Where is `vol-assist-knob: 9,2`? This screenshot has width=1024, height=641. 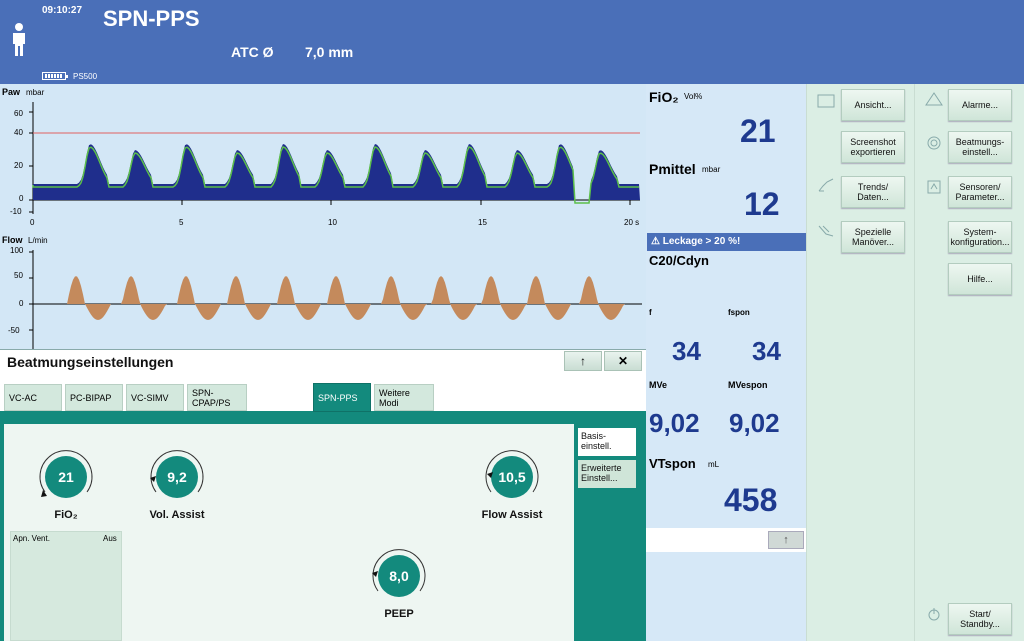 vol-assist-knob: 9,2 is located at coordinates (177, 477).